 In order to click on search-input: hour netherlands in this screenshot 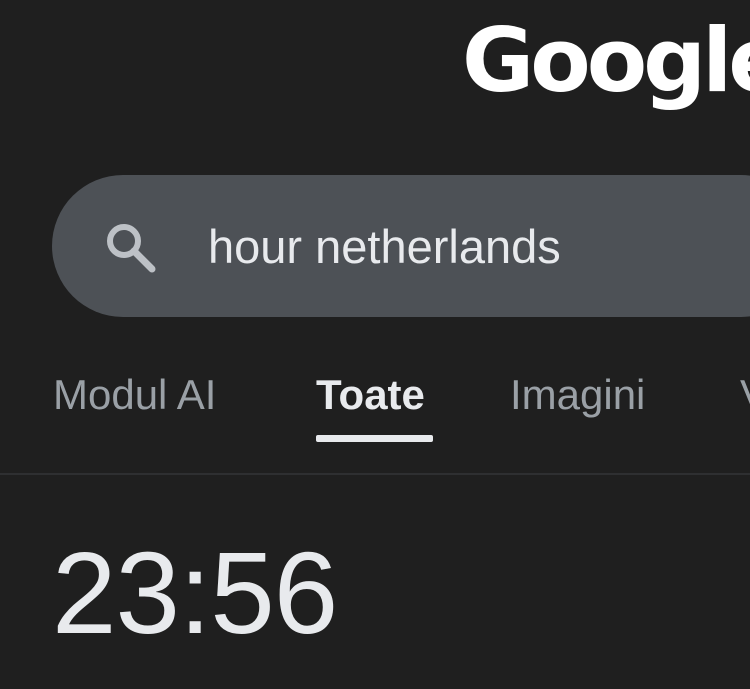, I will do `click(384, 247)`.